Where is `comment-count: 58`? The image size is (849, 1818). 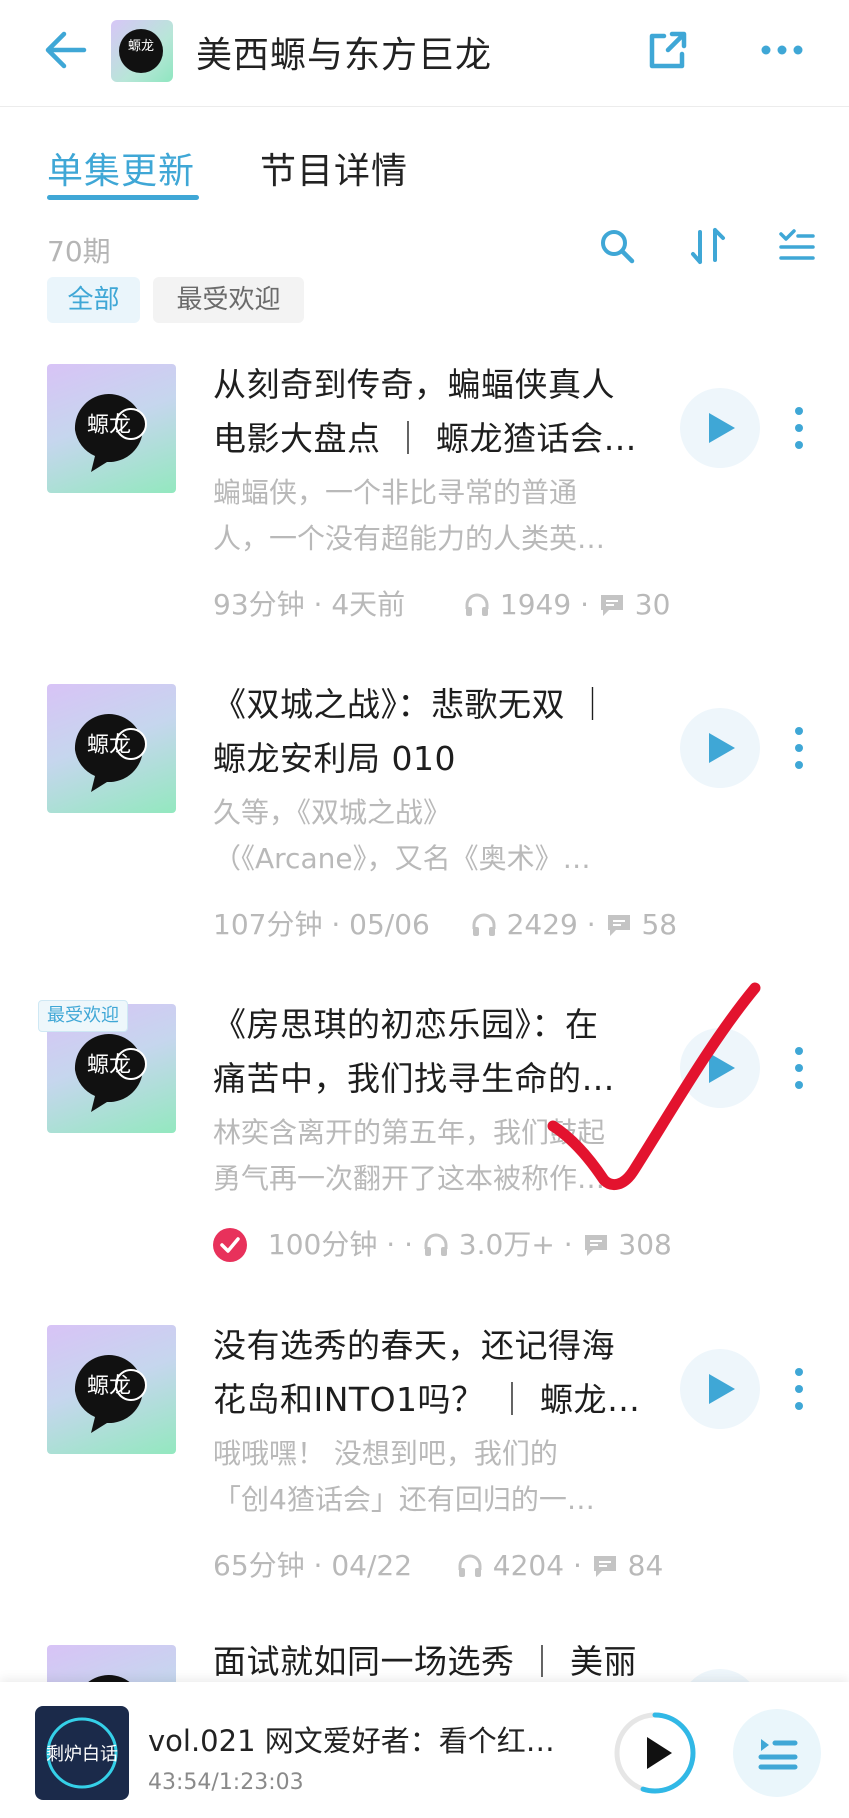
comment-count: 58 is located at coordinates (659, 924).